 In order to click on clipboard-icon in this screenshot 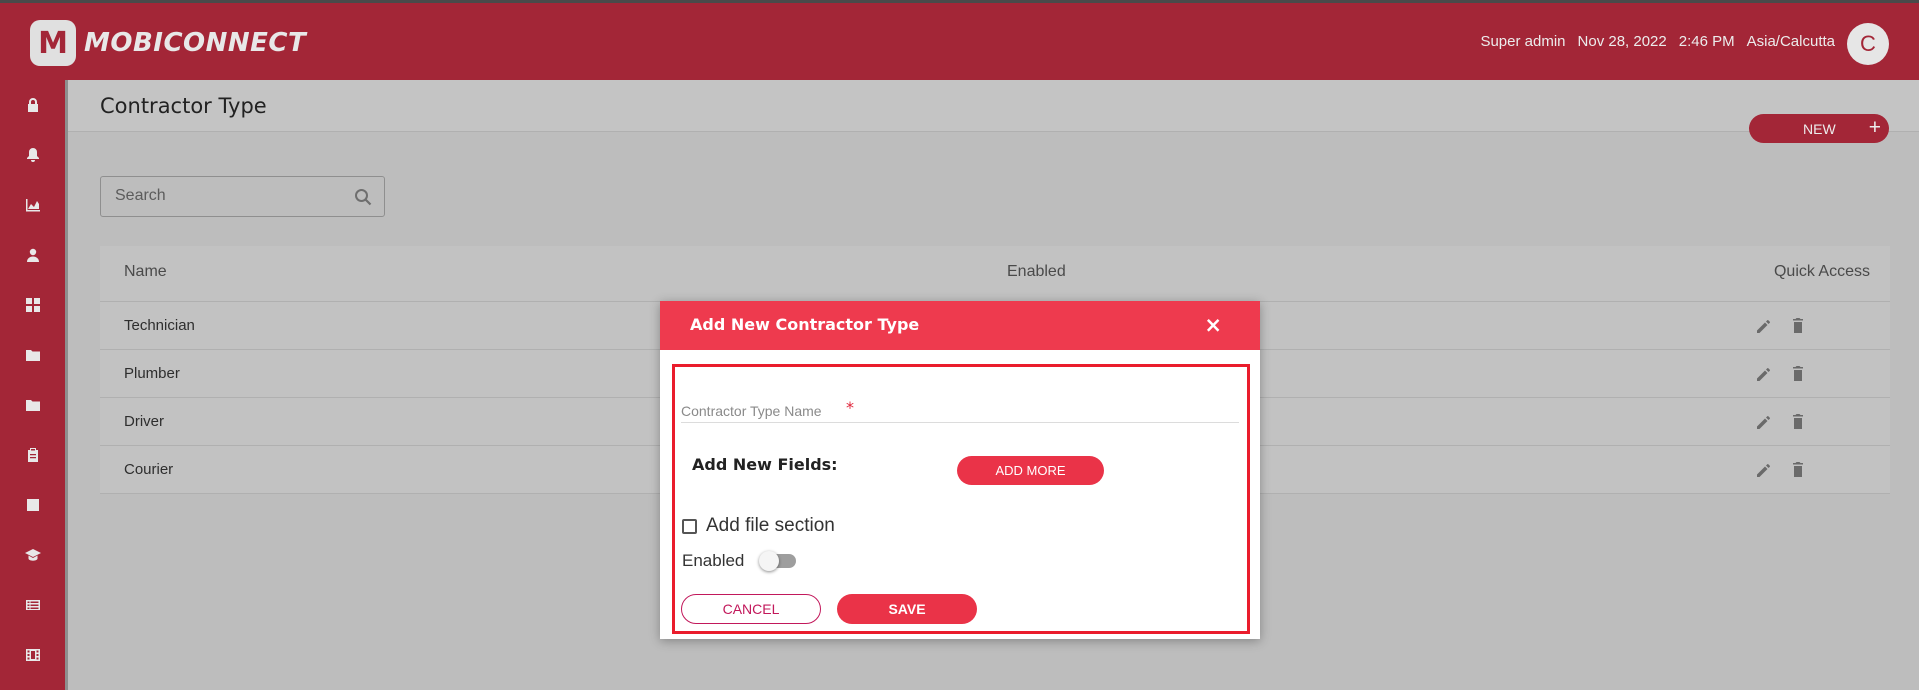, I will do `click(32, 455)`.